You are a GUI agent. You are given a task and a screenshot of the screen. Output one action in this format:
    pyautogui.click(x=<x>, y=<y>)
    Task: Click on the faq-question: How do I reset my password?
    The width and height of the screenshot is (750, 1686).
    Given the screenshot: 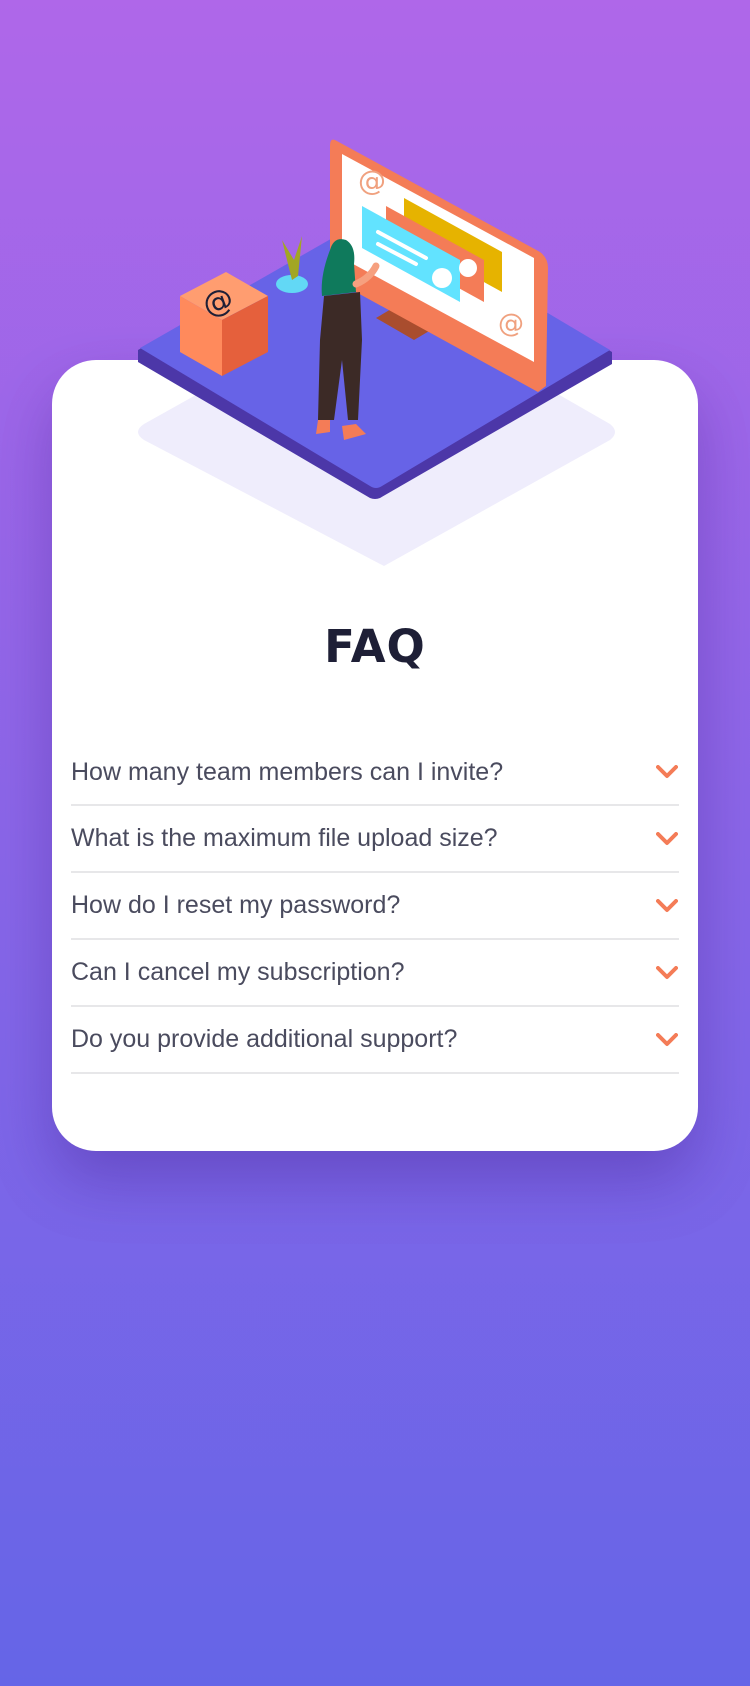 What is the action you would take?
    pyautogui.click(x=236, y=905)
    